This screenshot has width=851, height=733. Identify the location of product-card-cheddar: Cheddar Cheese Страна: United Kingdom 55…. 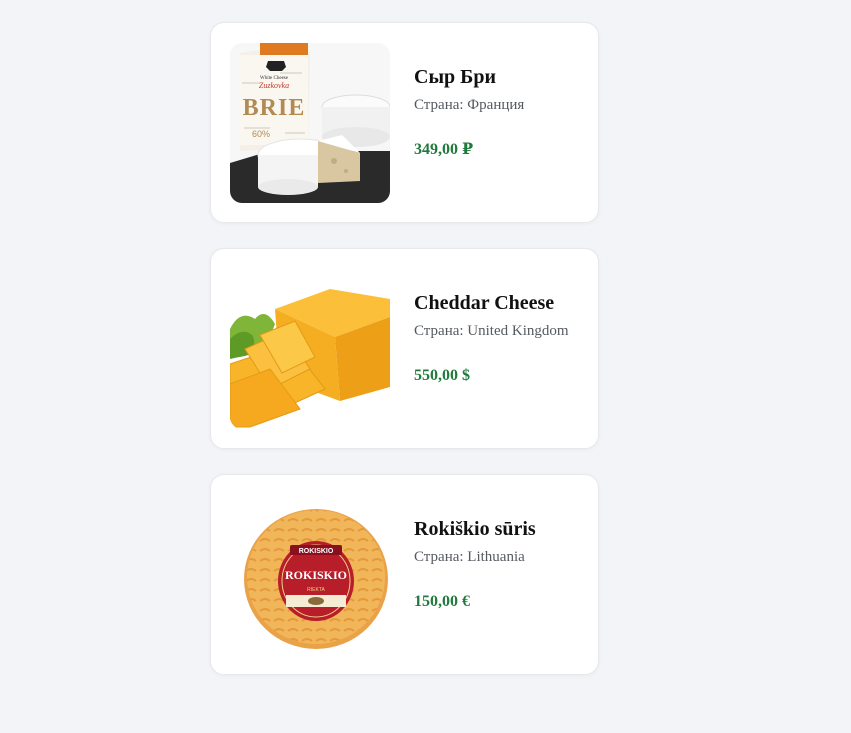
(404, 348).